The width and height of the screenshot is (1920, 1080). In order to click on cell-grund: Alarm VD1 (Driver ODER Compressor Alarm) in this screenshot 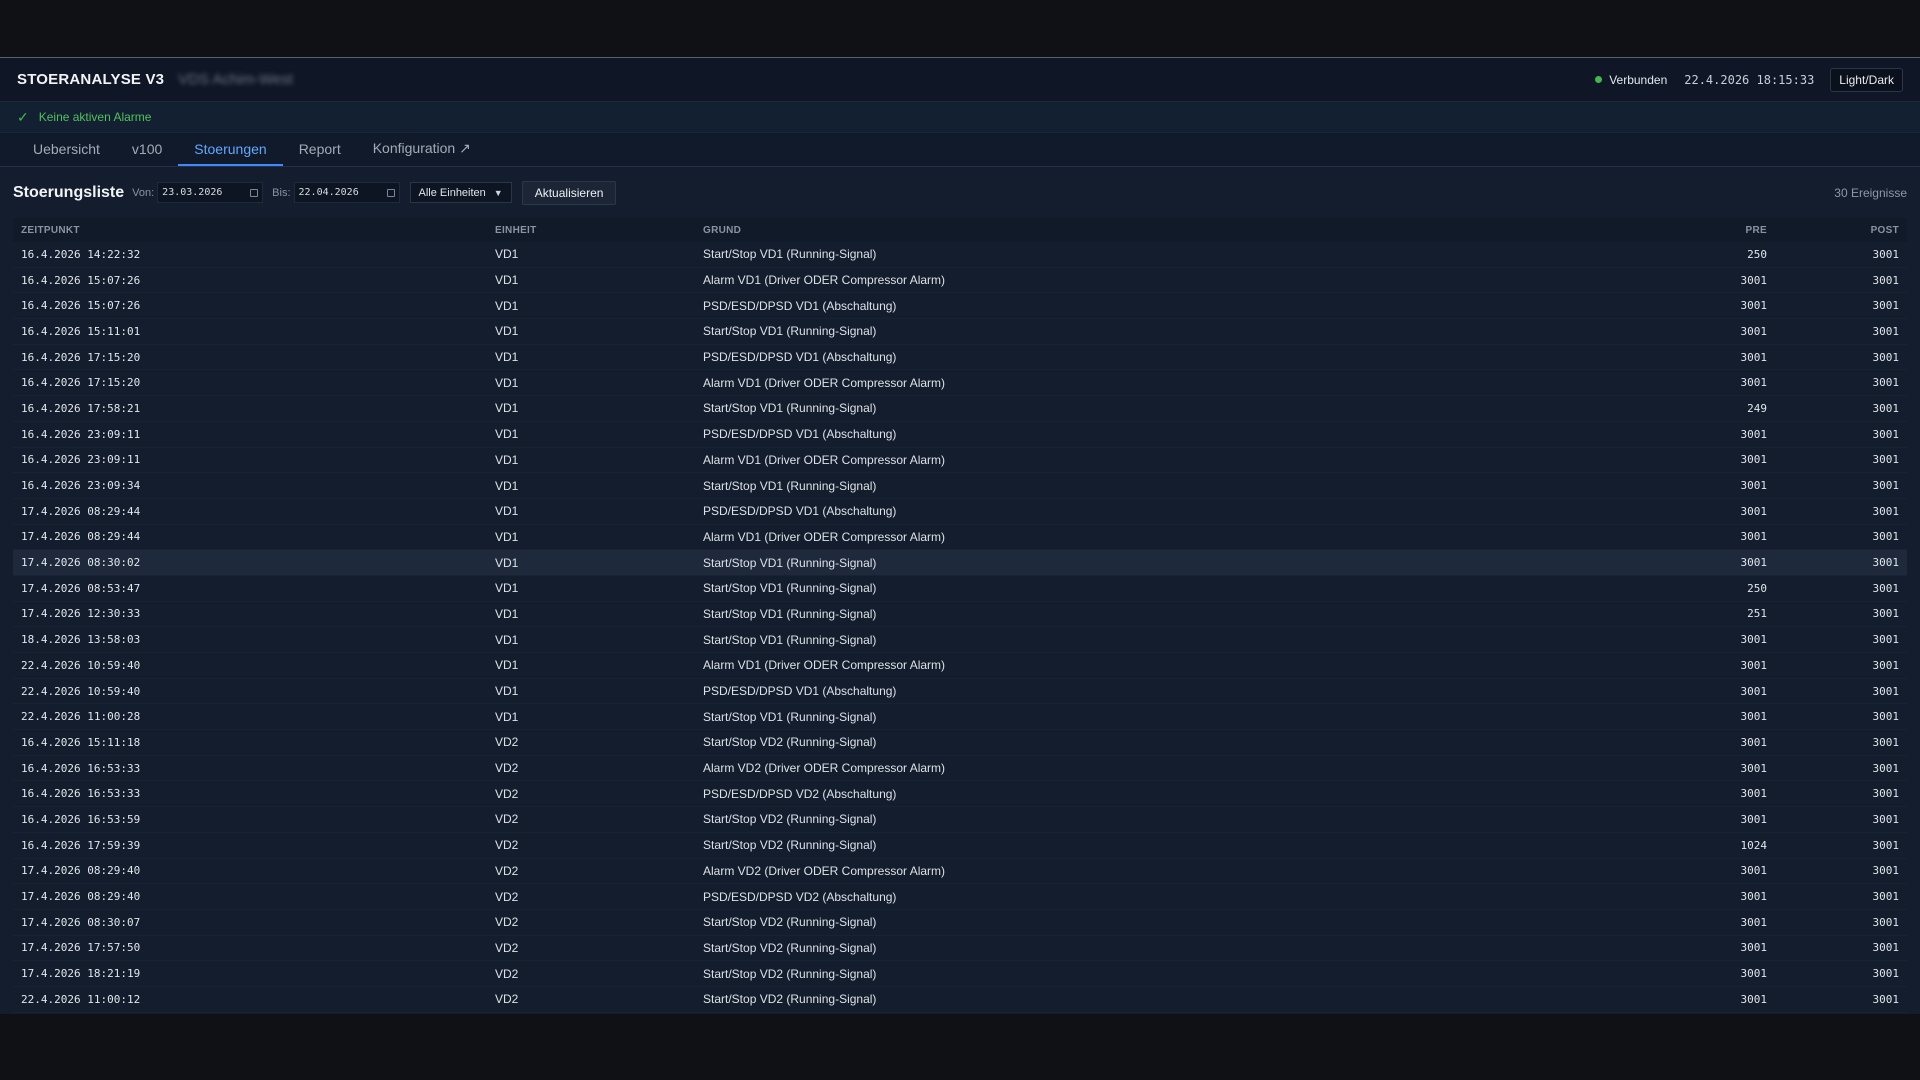, I will do `click(824, 459)`.